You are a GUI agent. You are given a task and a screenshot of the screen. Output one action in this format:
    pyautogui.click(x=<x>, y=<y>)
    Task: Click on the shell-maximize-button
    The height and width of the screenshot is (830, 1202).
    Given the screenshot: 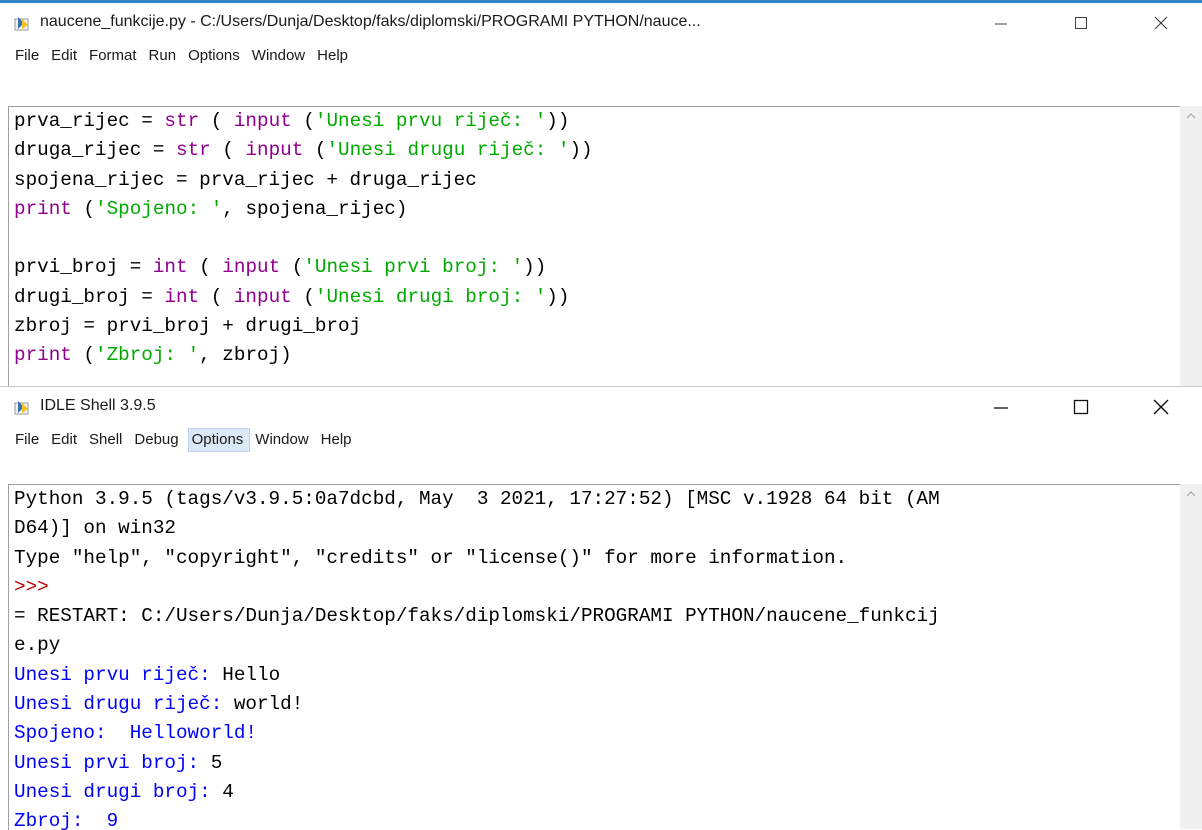 What is the action you would take?
    pyautogui.click(x=1081, y=407)
    